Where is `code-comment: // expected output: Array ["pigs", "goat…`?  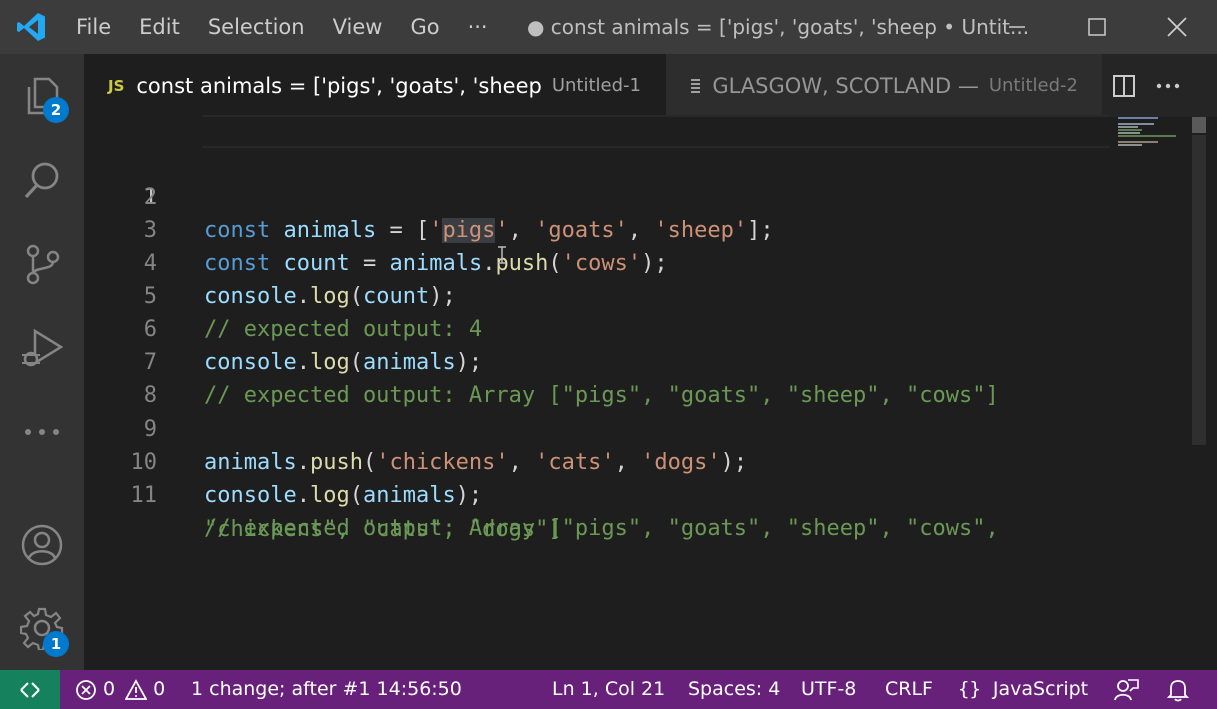 code-comment: // expected output: Array ["pigs", "goat… is located at coordinates (601, 395).